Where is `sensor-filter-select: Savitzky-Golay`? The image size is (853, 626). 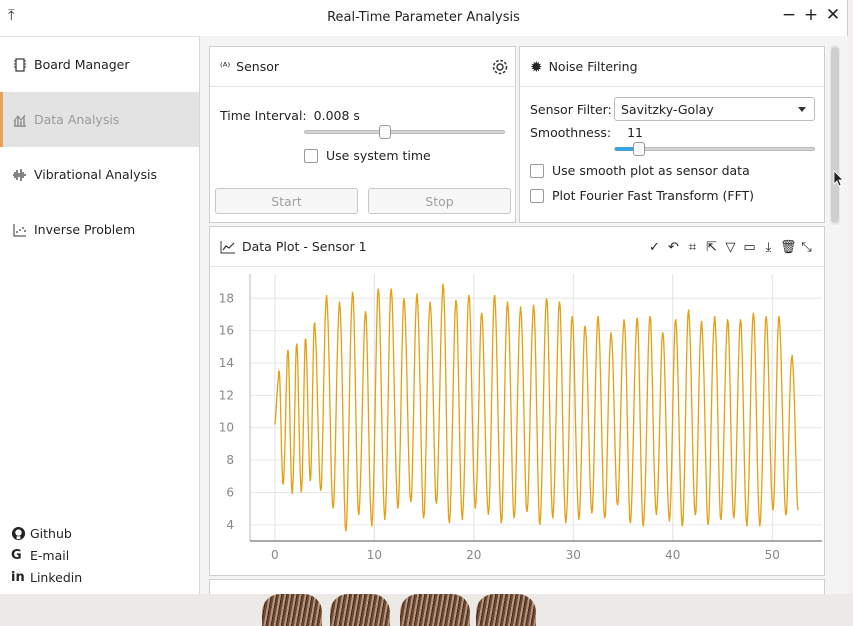
sensor-filter-select: Savitzky-Golay is located at coordinates (714, 109).